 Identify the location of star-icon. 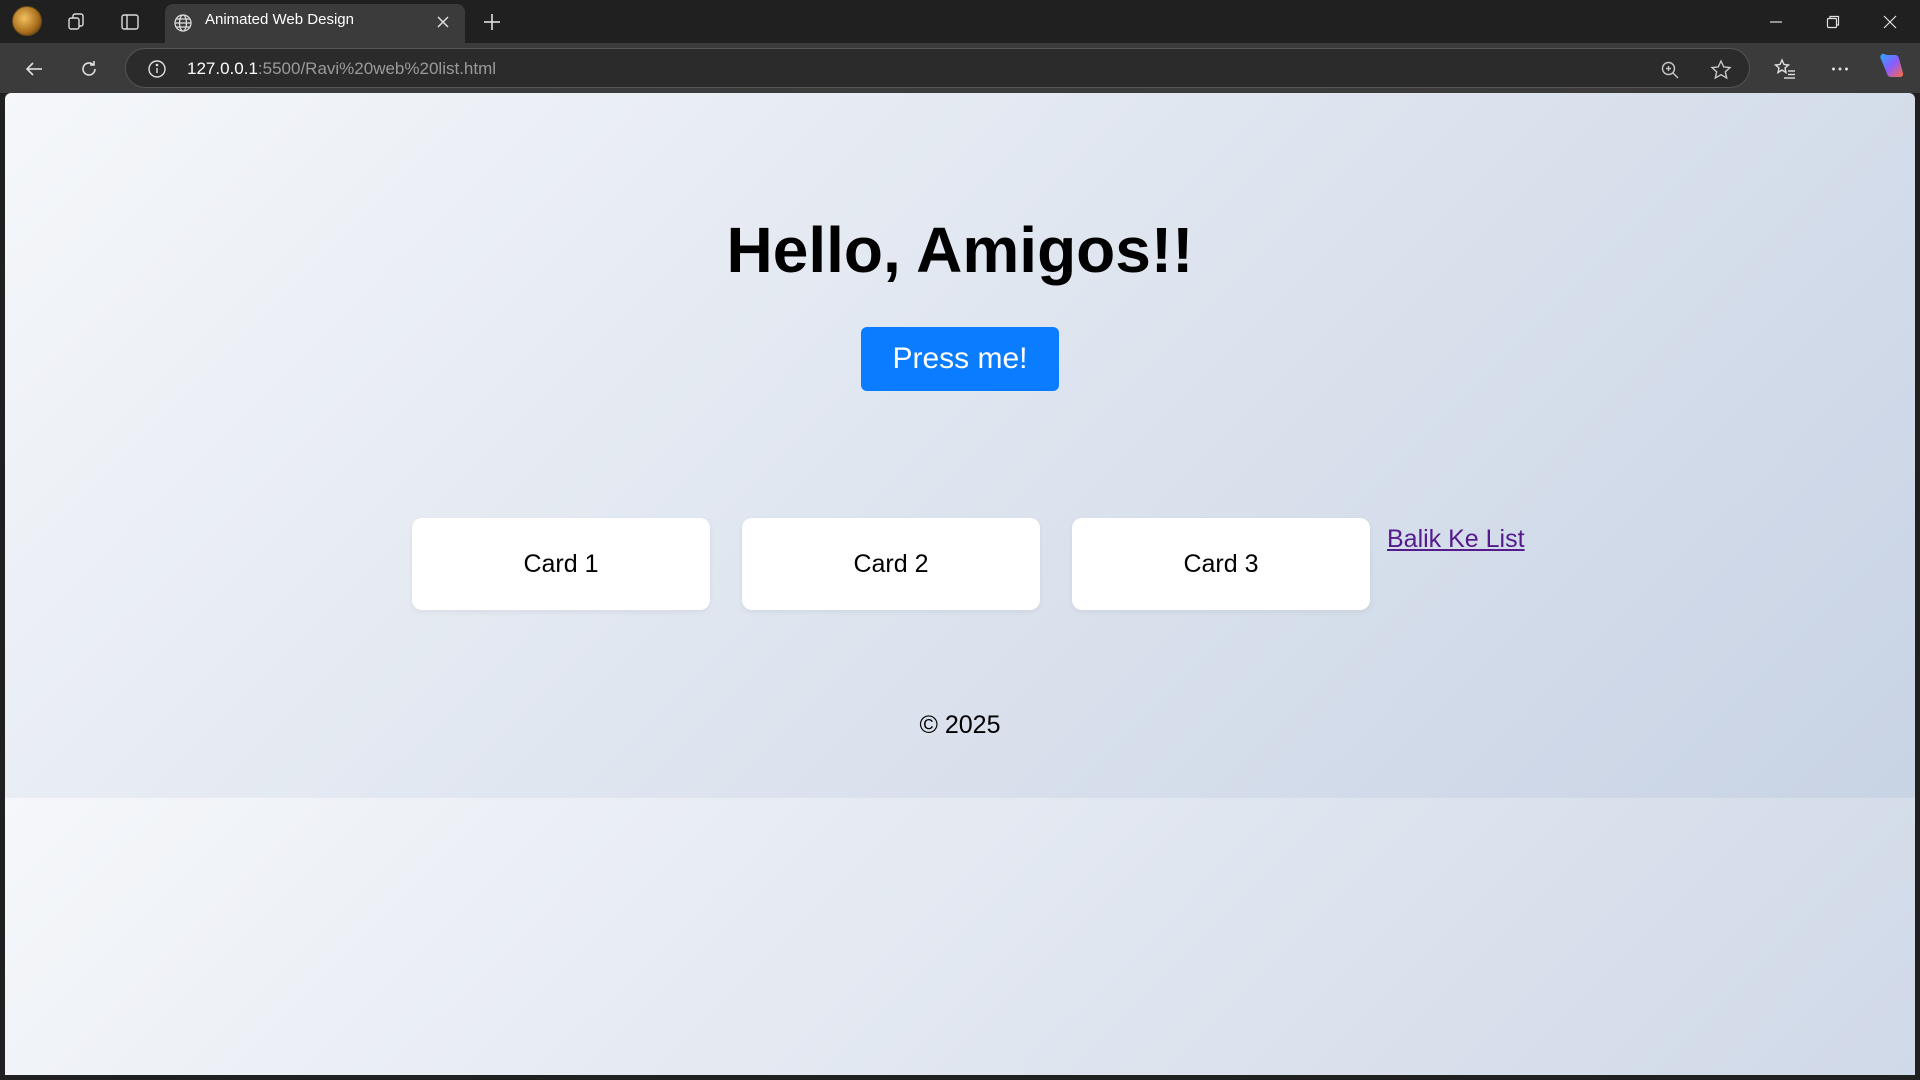
(1721, 70).